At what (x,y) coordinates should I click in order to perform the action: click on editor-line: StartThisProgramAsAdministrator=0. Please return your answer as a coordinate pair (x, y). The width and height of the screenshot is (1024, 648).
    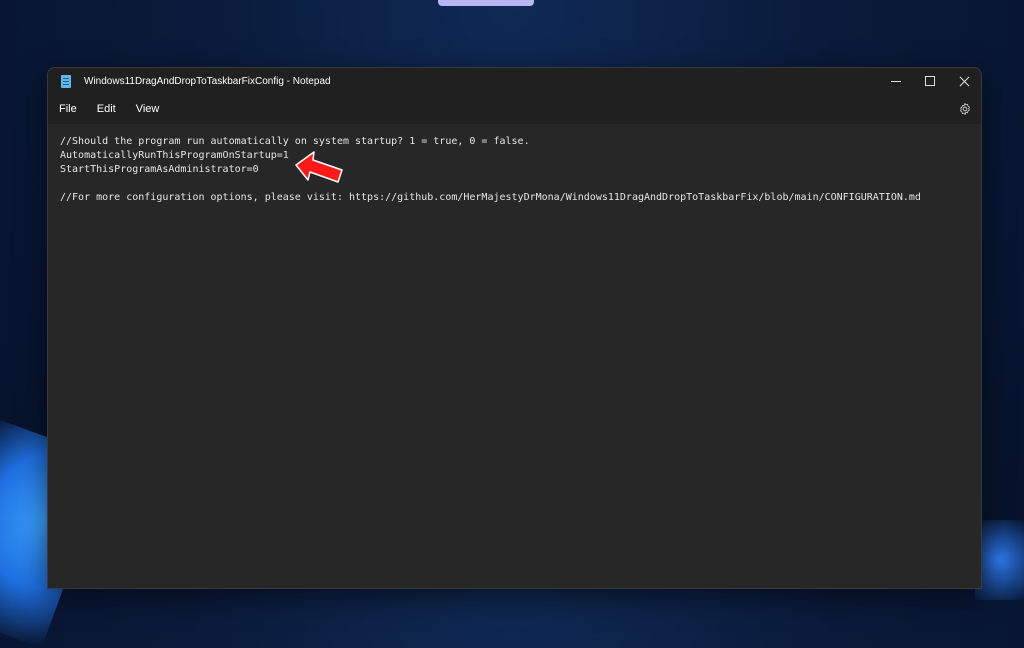
    Looking at the image, I should click on (159, 169).